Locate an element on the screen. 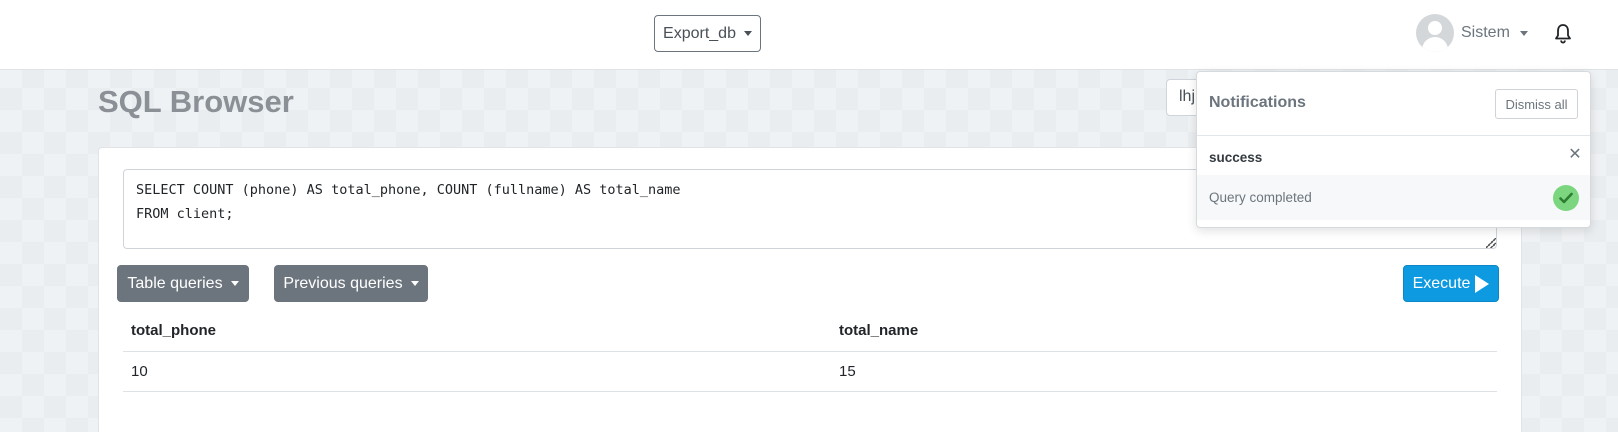 This screenshot has width=1618, height=432. previous-queries-label: Previous queries is located at coordinates (343, 283).